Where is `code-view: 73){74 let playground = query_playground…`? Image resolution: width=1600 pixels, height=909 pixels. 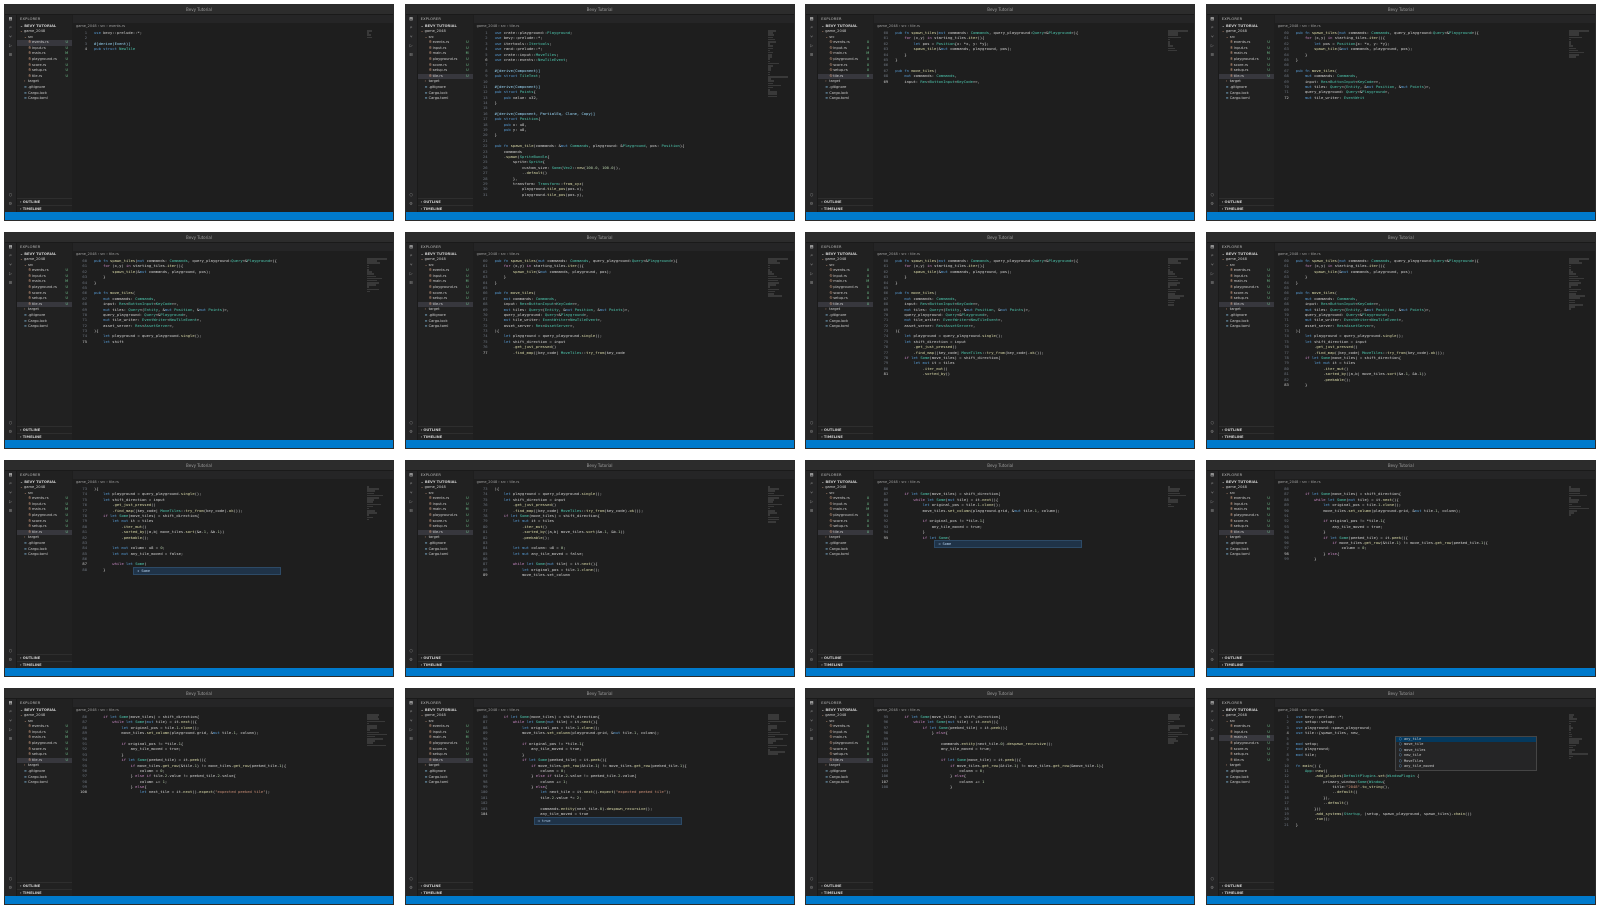 code-view: 73){74 let playground = query_playground… is located at coordinates (619, 577).